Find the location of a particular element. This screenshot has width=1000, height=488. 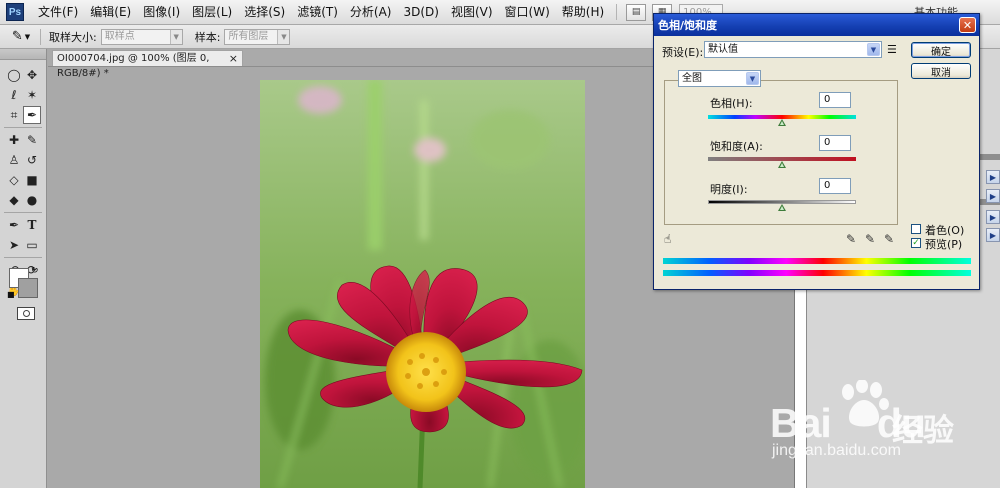

dialog-title-bar: 色相/饱和度 is located at coordinates (816, 25).